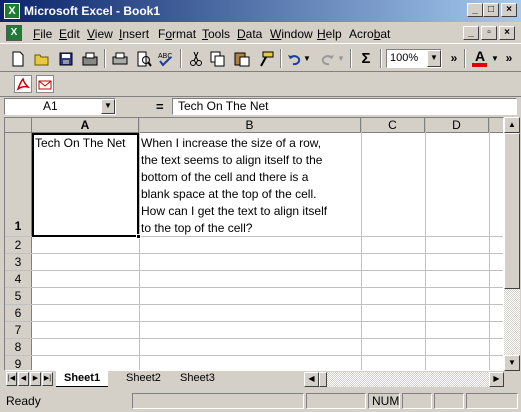  I want to click on next-sheet-icon: ▶, so click(35, 379).